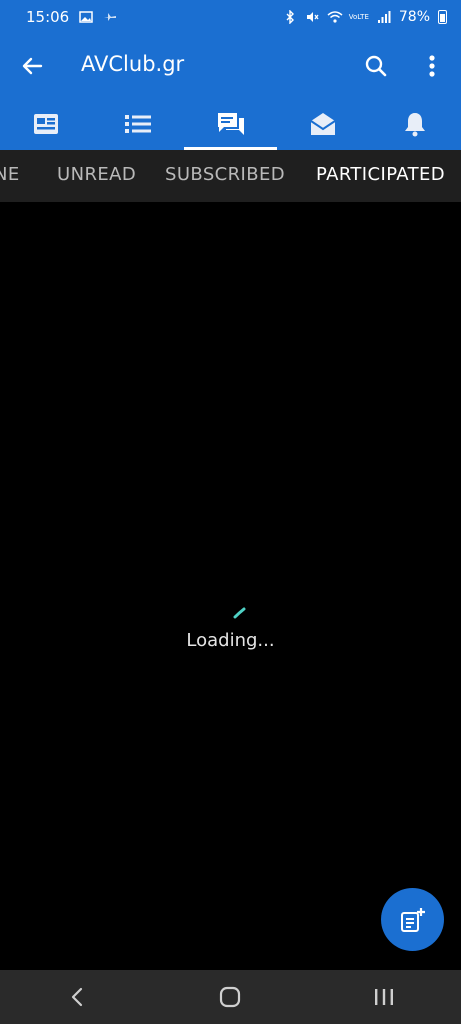 The height and width of the screenshot is (1024, 461). What do you see at coordinates (225, 174) in the screenshot?
I see `tab-subscribed: SUBSCRIBED` at bounding box center [225, 174].